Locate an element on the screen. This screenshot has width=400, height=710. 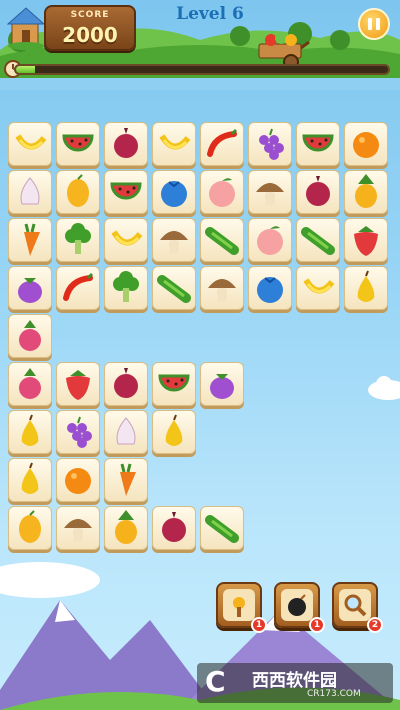
eggplant-icon is located at coordinates (30, 290).